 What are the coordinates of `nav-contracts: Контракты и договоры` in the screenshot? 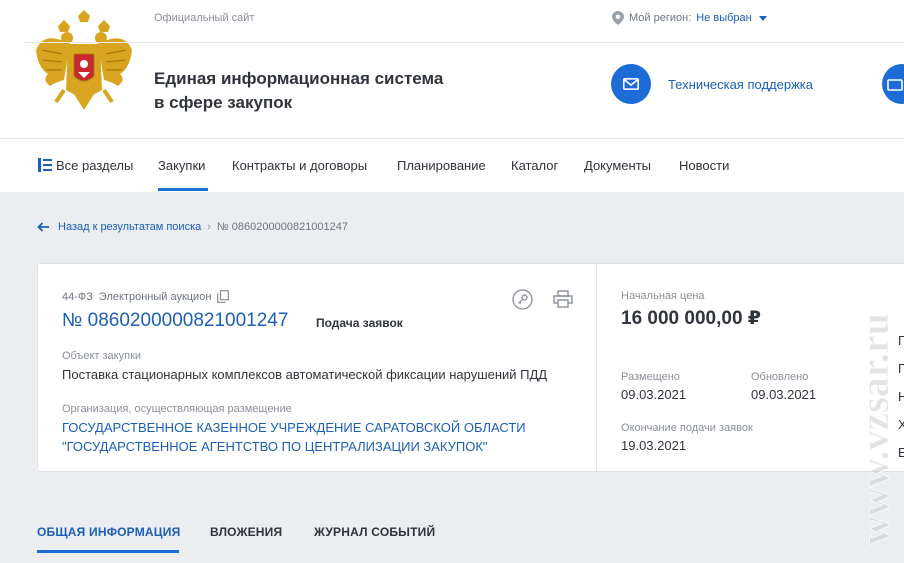 It's located at (299, 165).